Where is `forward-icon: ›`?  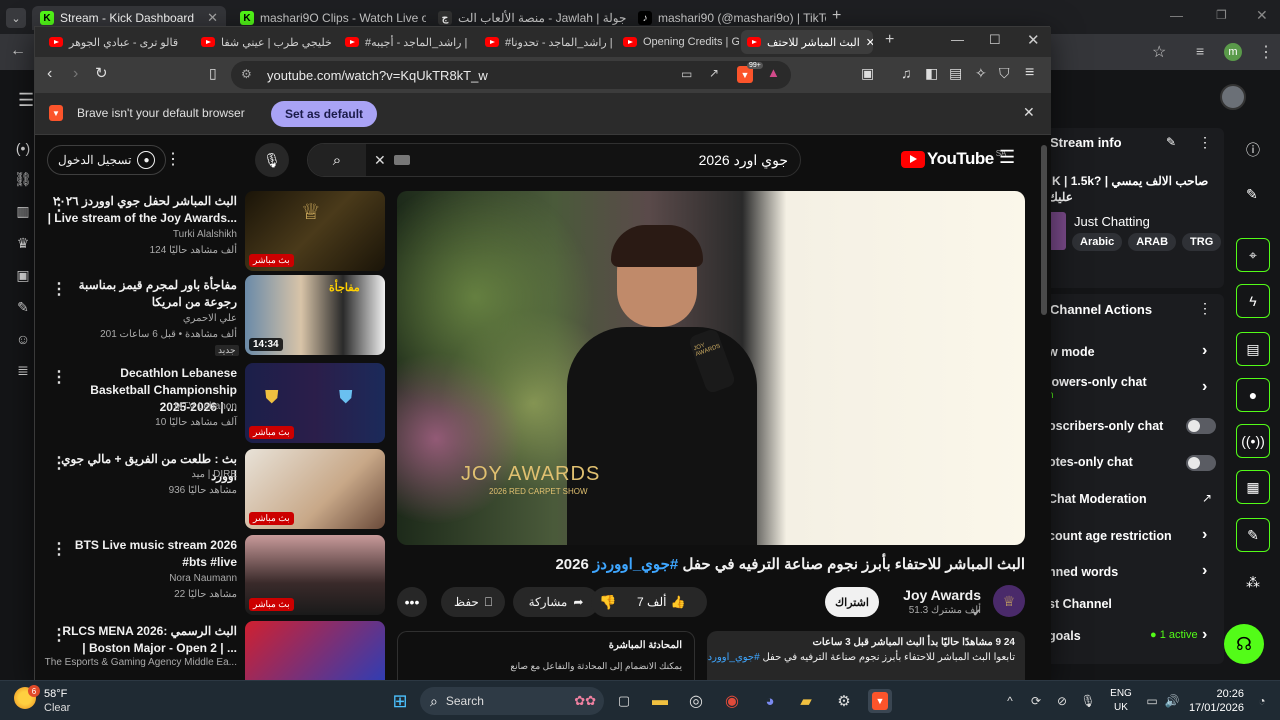
forward-icon: › is located at coordinates (75, 74).